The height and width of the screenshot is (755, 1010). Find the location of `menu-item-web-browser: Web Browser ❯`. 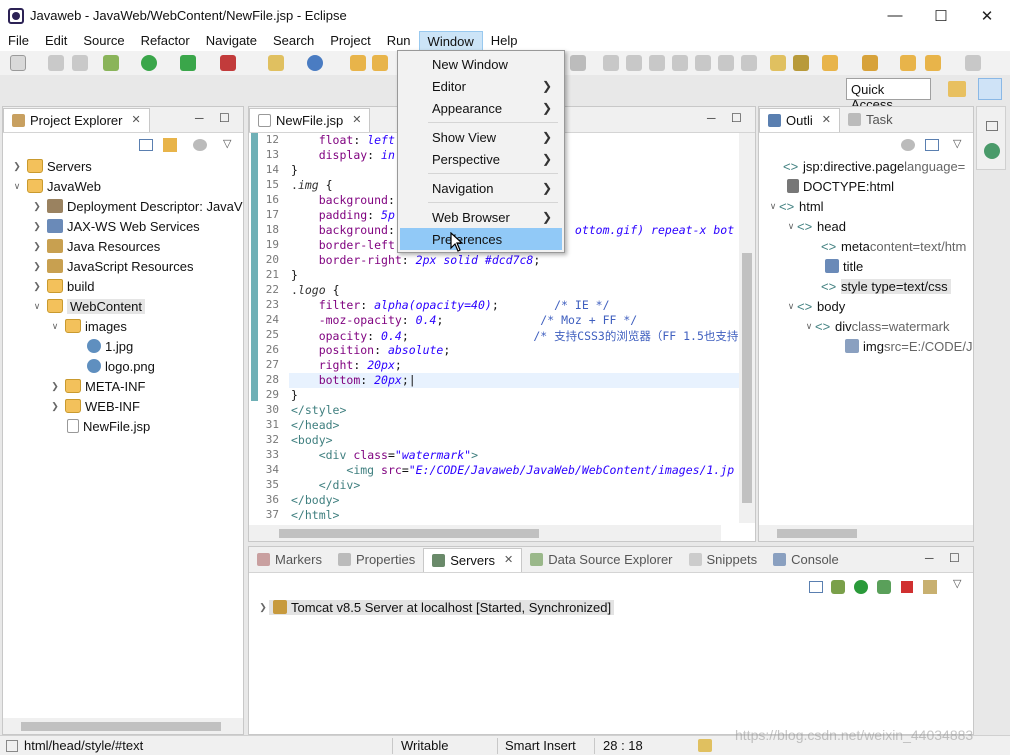

menu-item-web-browser: Web Browser ❯ is located at coordinates (481, 217).